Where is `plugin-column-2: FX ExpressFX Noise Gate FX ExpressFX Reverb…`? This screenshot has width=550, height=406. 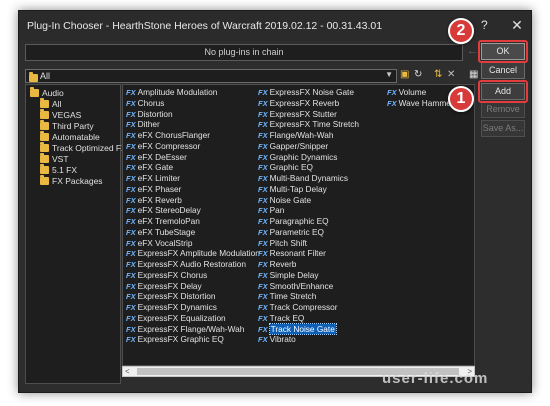
plugin-column-2: FX ExpressFX Noise Gate FX ExpressFX Reverb… is located at coordinates (308, 216).